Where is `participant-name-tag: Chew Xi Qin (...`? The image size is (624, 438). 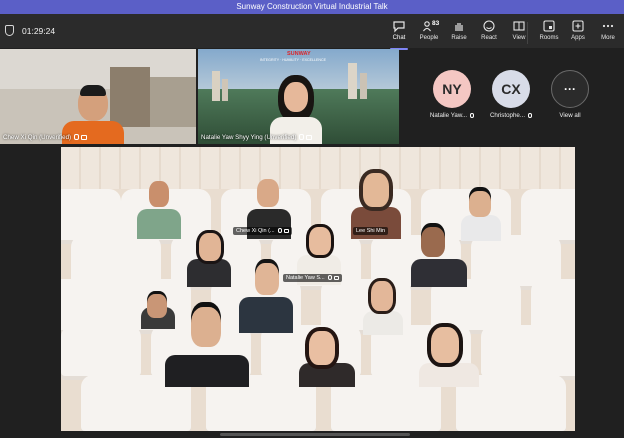
participant-name-tag: Chew Xi Qin (... is located at coordinates (262, 231).